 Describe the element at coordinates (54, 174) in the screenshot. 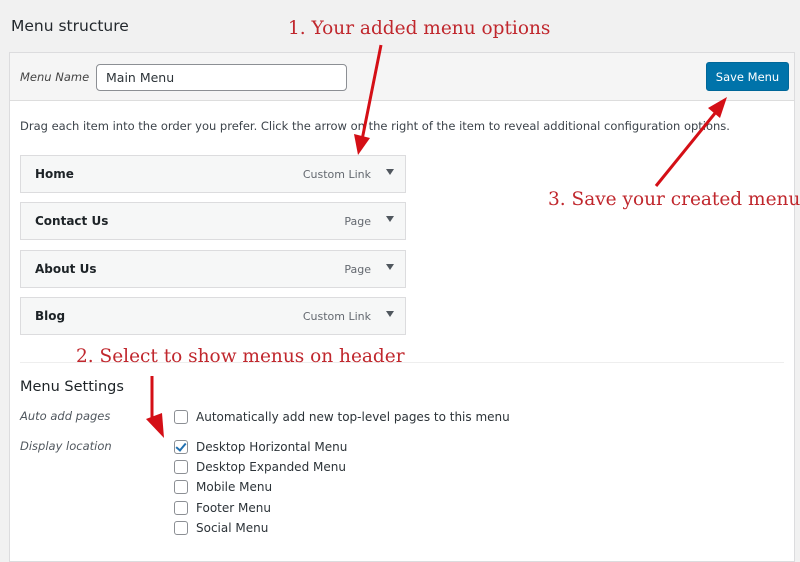

I see `menu-item-title: Home` at that location.